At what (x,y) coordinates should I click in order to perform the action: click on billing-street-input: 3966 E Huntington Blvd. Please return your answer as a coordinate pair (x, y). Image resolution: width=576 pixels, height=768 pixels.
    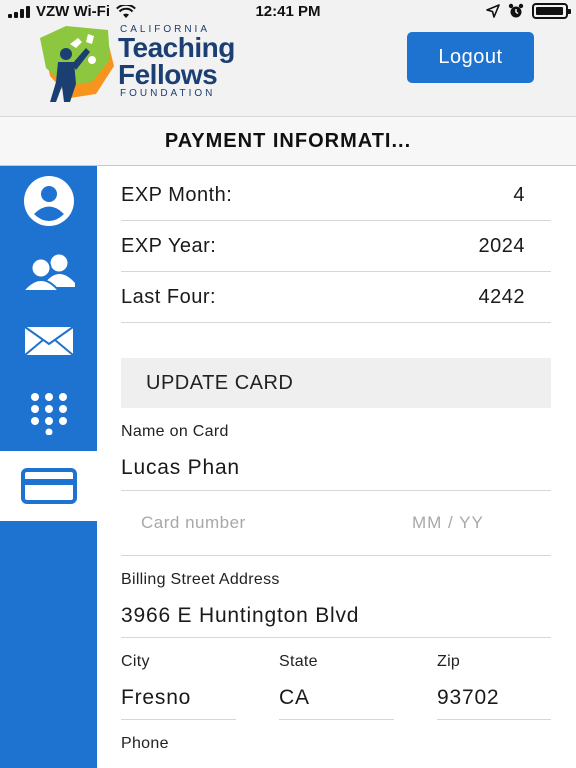
    Looking at the image, I should click on (240, 616).